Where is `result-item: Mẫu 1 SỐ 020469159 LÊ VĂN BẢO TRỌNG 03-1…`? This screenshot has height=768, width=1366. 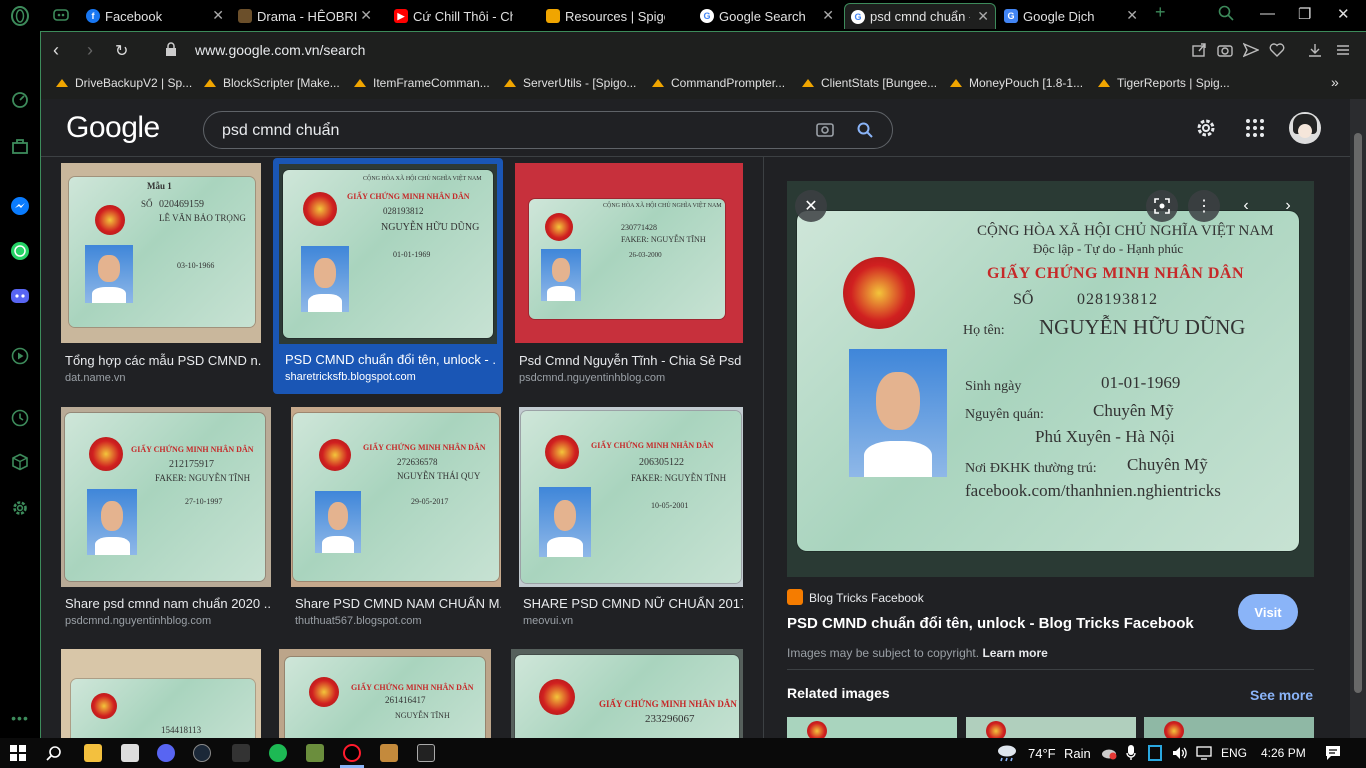 result-item: Mẫu 1 SỐ 020469159 LÊ VĂN BẢO TRỌNG 03-1… is located at coordinates (161, 276).